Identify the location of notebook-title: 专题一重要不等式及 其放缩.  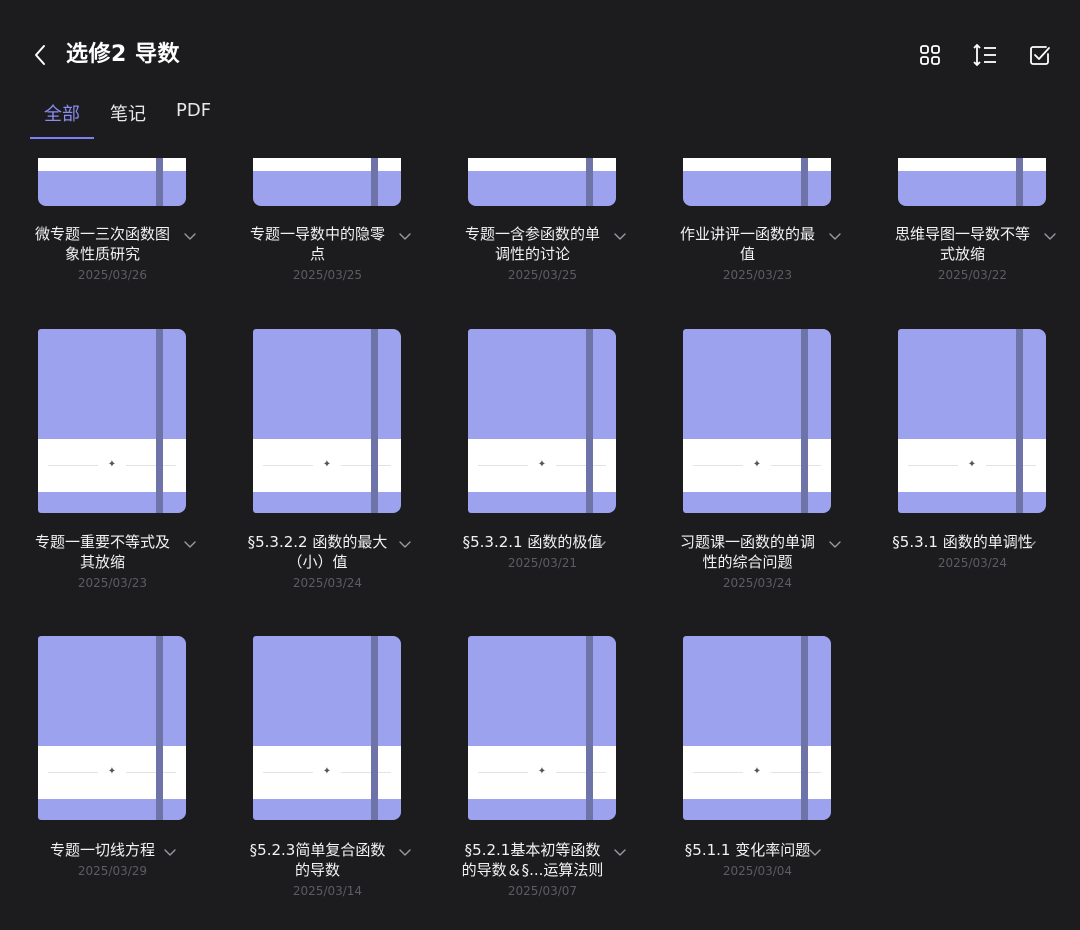
(102, 552).